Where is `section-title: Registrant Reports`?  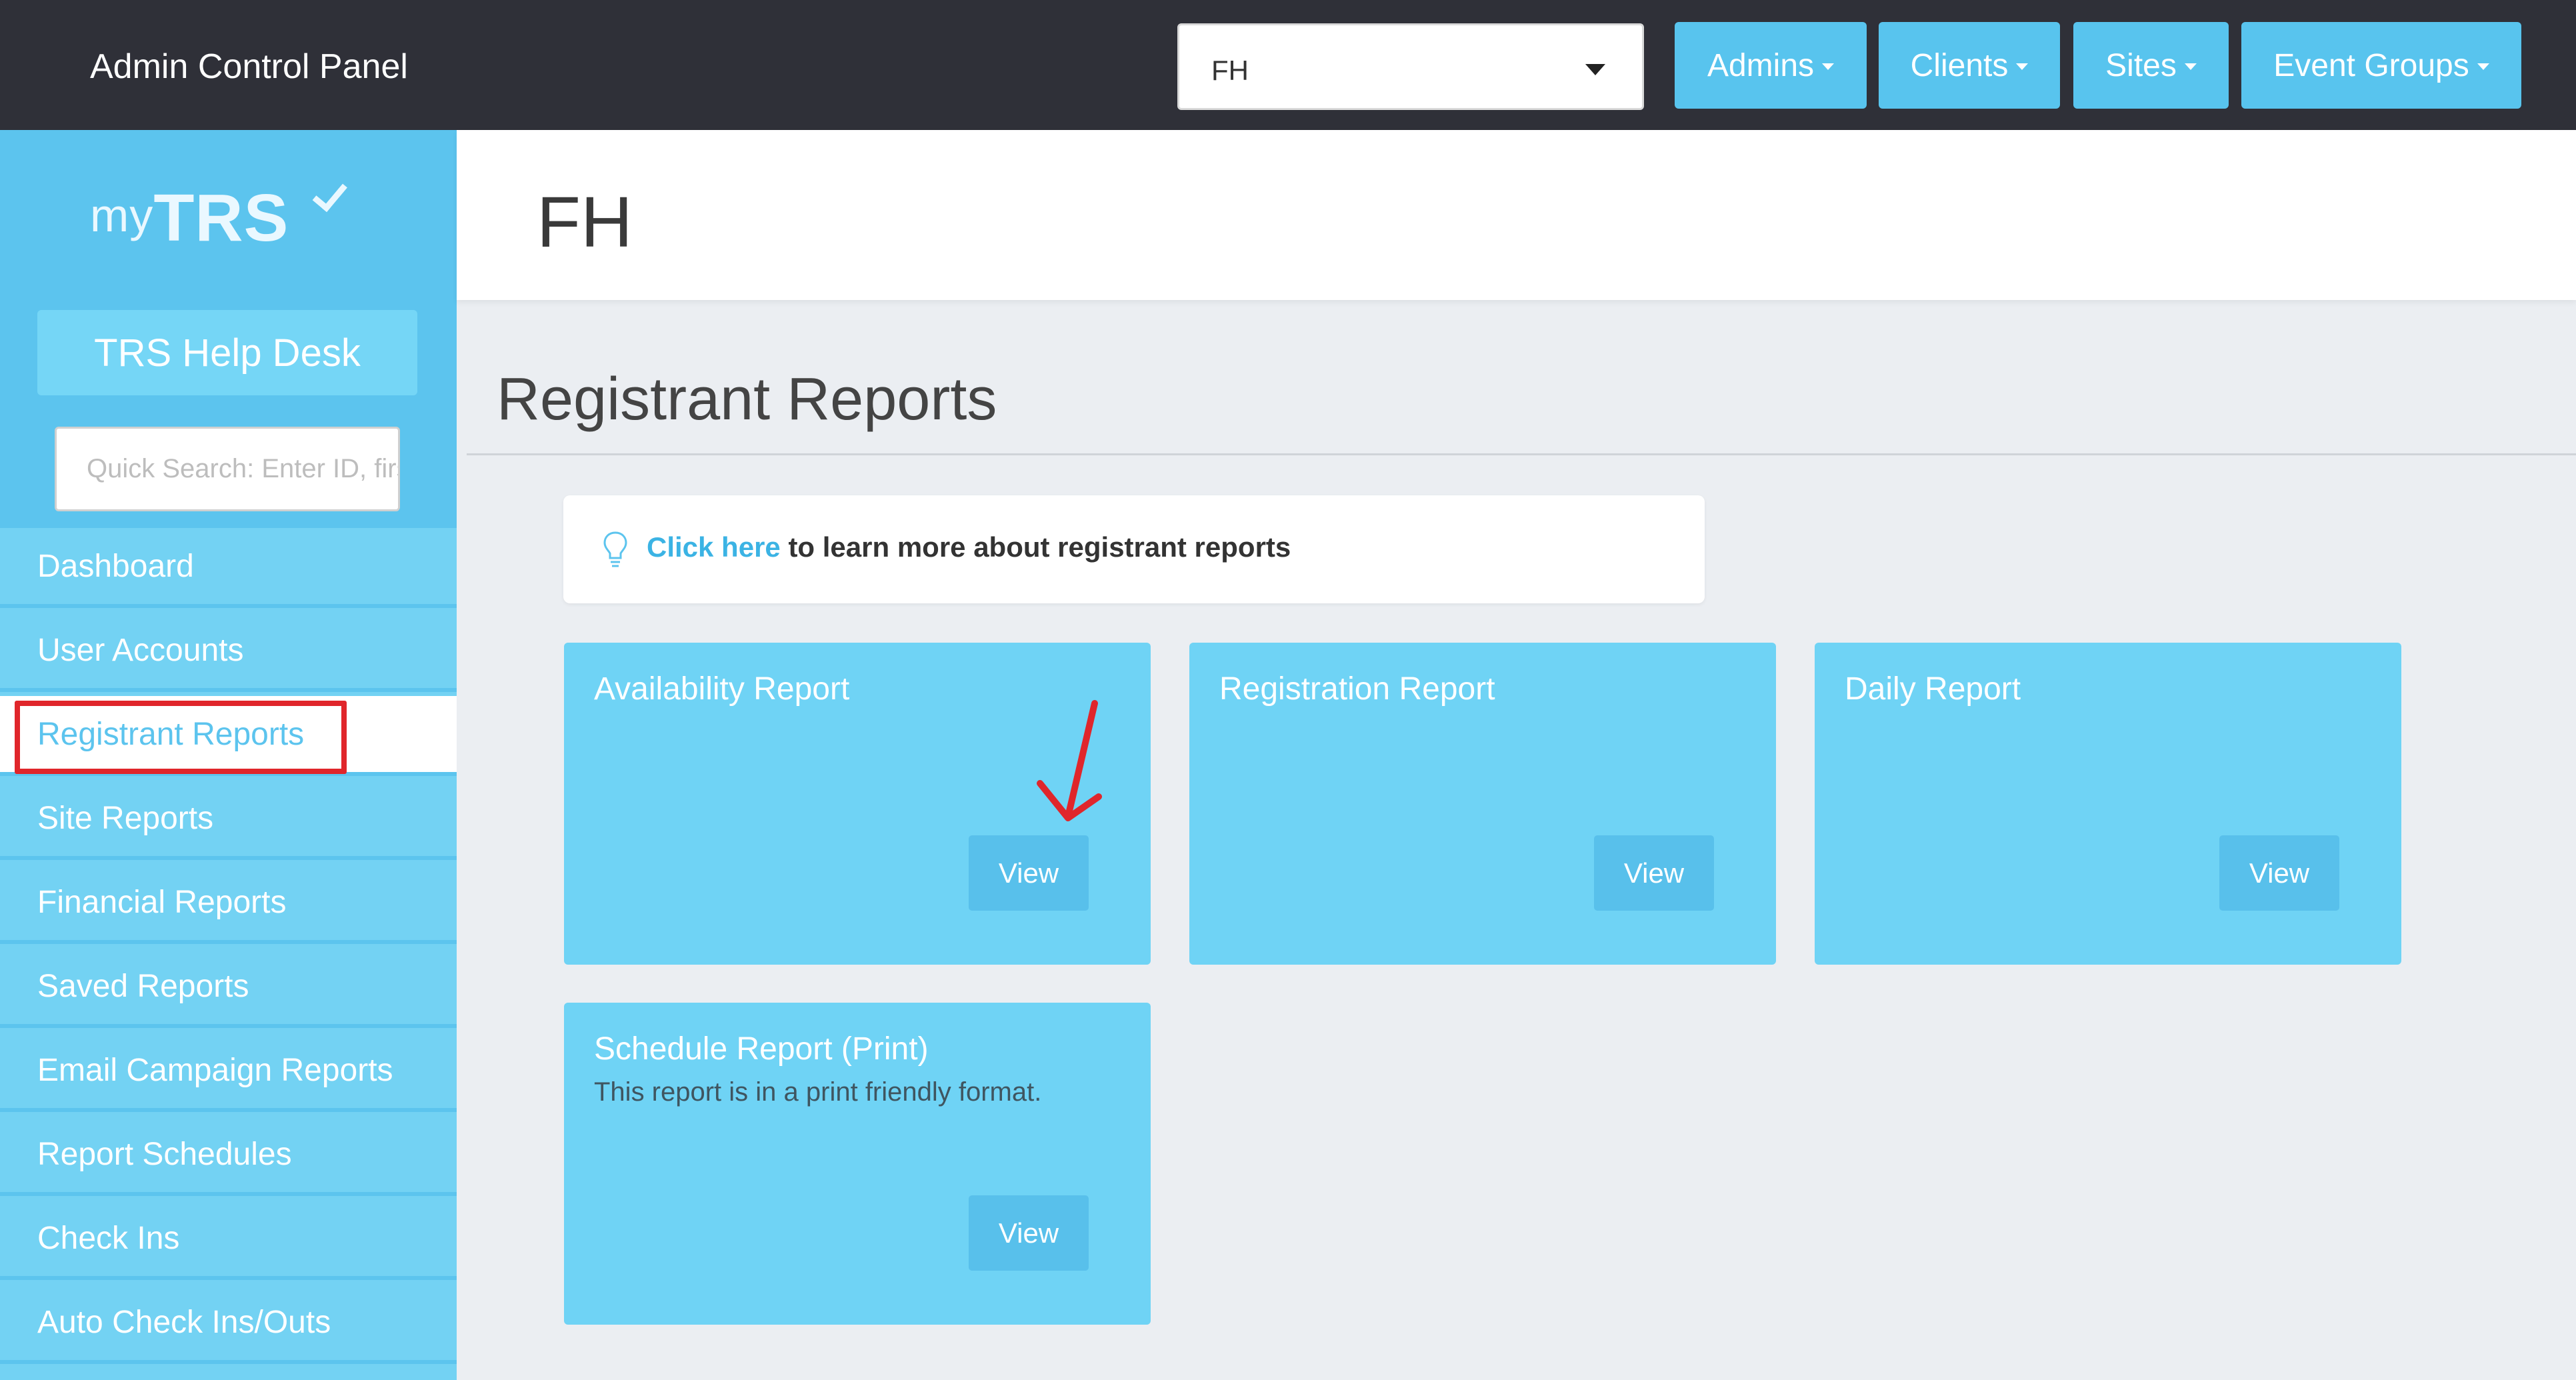 section-title: Registrant Reports is located at coordinates (747, 399).